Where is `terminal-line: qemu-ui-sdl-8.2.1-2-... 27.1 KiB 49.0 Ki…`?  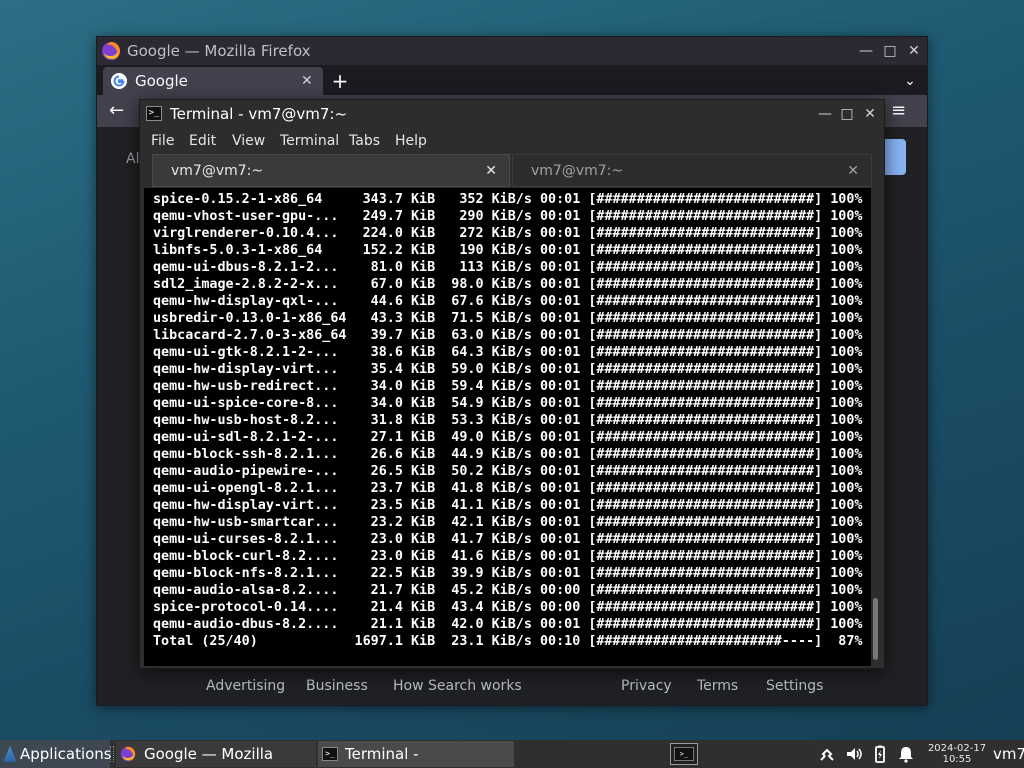 terminal-line: qemu-ui-sdl-8.2.1-2-... 27.1 KiB 49.0 Ki… is located at coordinates (508, 437).